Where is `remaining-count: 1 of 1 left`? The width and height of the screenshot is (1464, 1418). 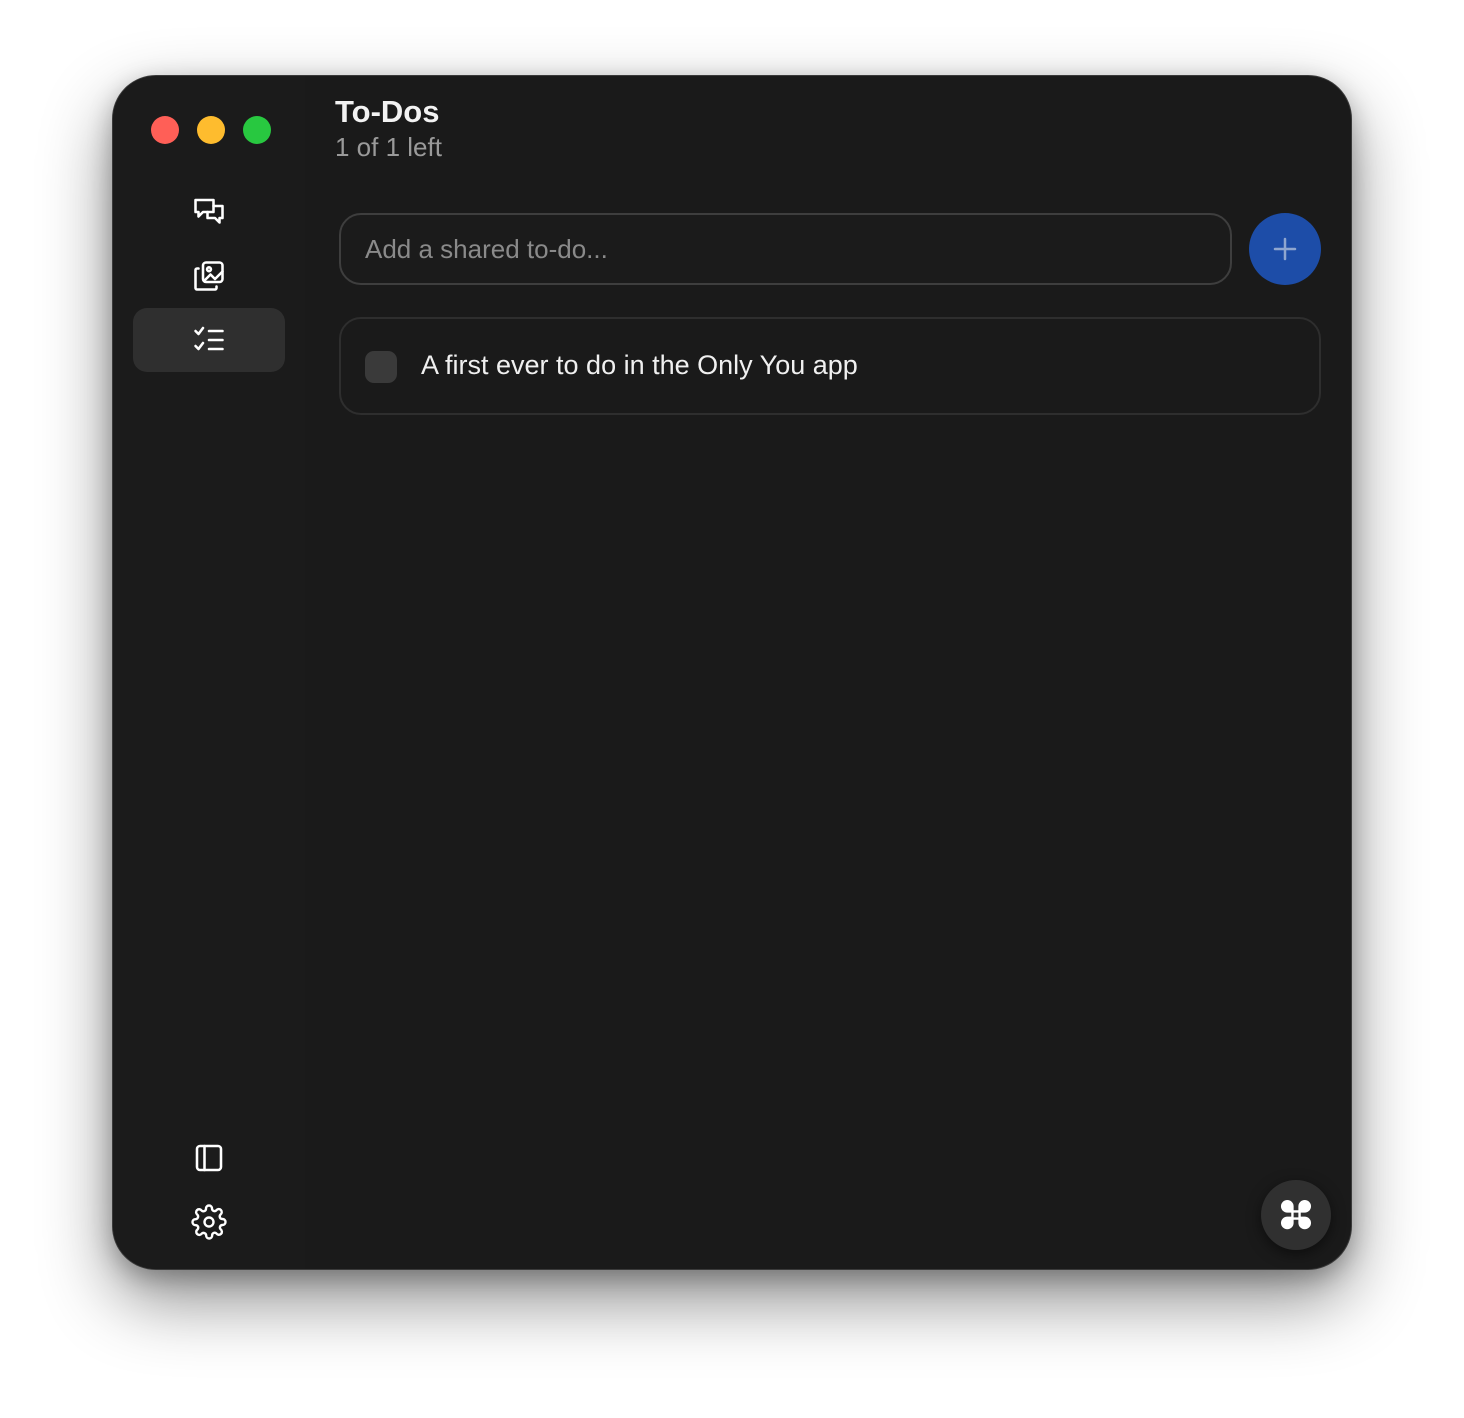
remaining-count: 1 of 1 left is located at coordinates (388, 147).